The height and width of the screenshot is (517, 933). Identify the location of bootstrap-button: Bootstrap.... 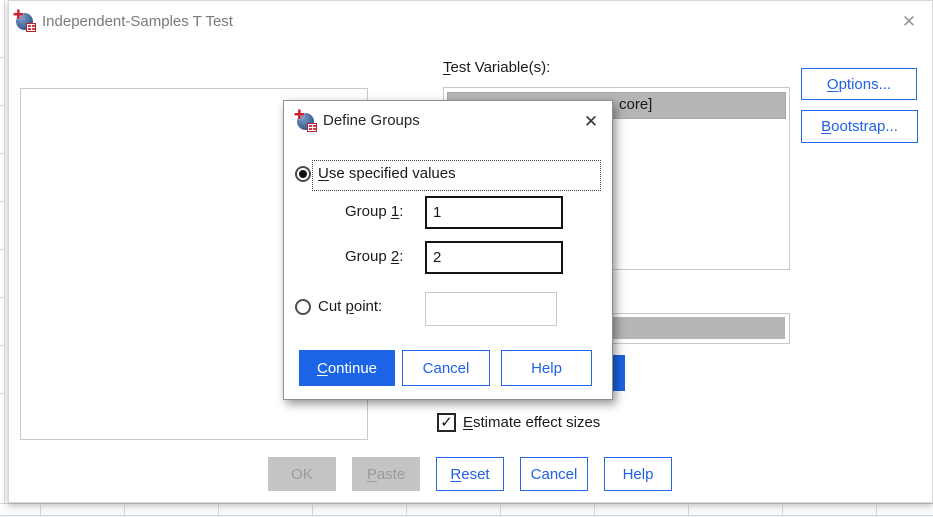
(859, 126).